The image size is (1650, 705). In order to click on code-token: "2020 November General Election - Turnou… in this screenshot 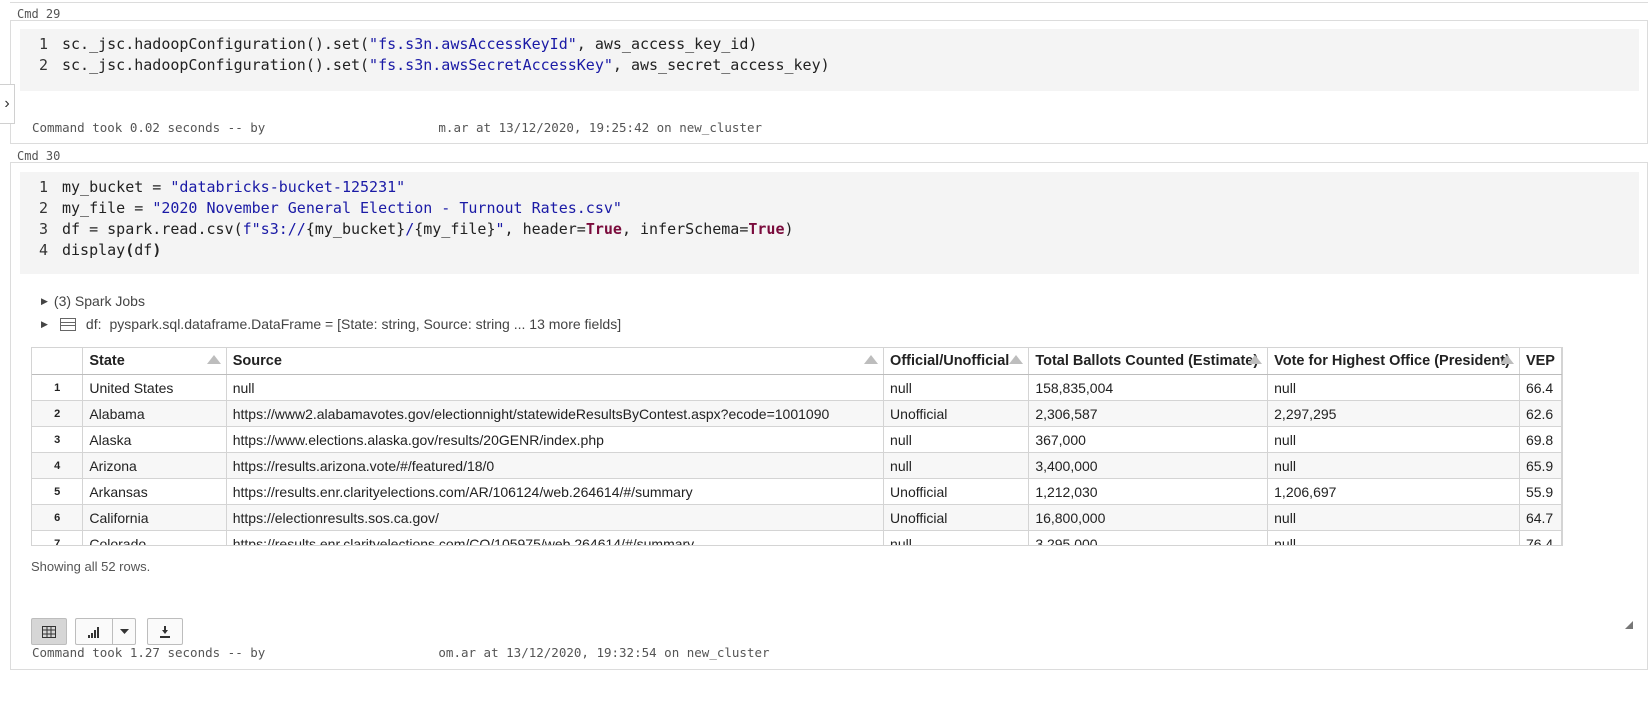, I will do `click(387, 208)`.